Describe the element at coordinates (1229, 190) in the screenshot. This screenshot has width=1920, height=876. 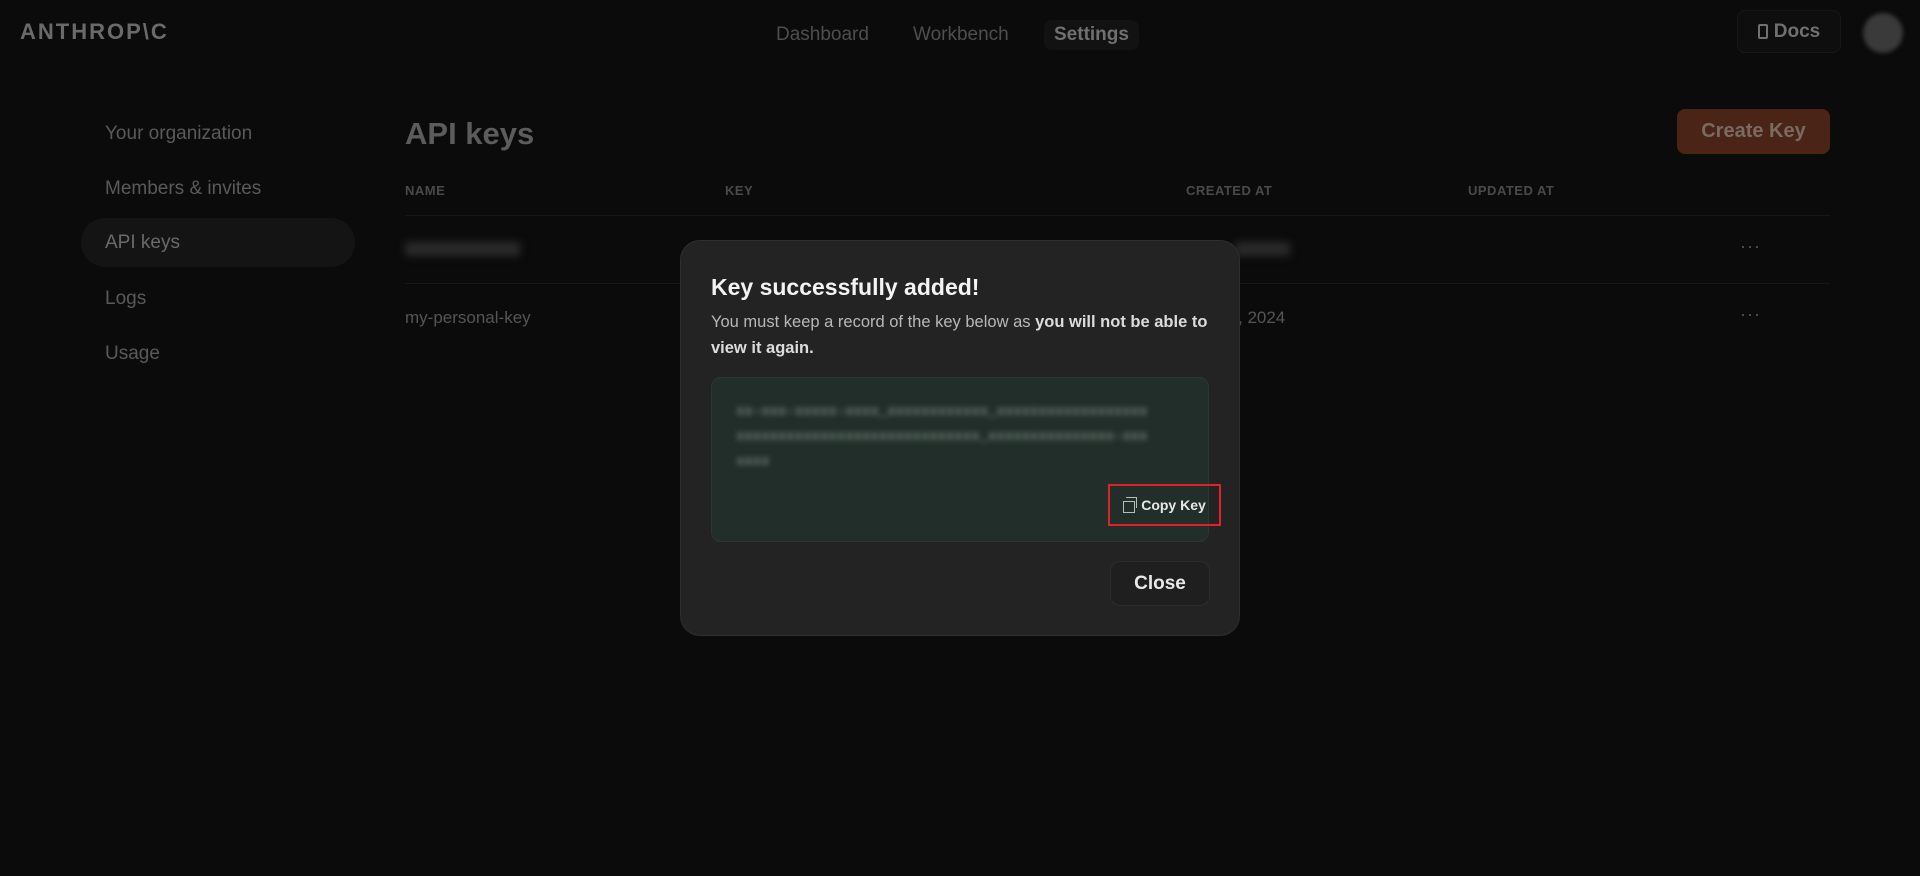
I see `column-created: CREATED AT` at that location.